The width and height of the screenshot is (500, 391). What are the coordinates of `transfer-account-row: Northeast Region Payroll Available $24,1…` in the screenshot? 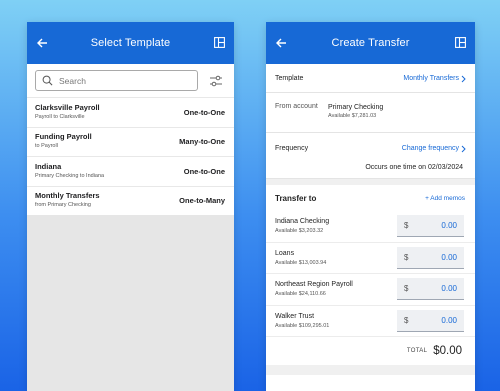 It's located at (370, 290).